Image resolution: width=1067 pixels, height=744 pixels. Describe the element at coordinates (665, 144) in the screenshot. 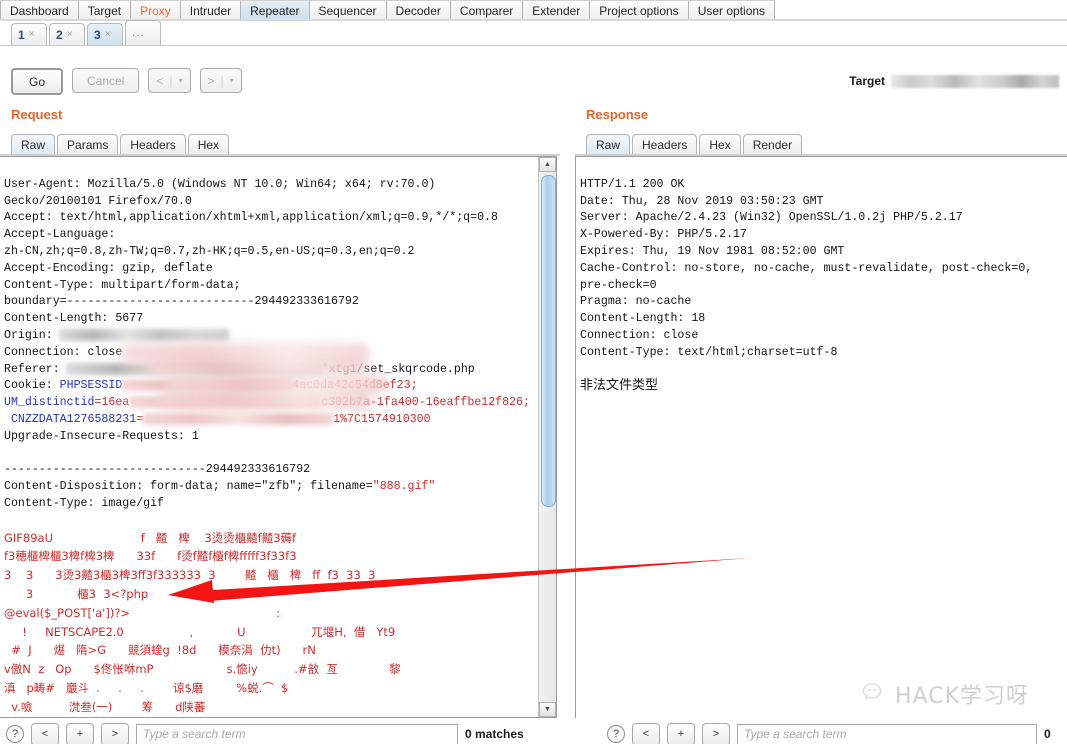

I see `response-tab-headers: Headers` at that location.